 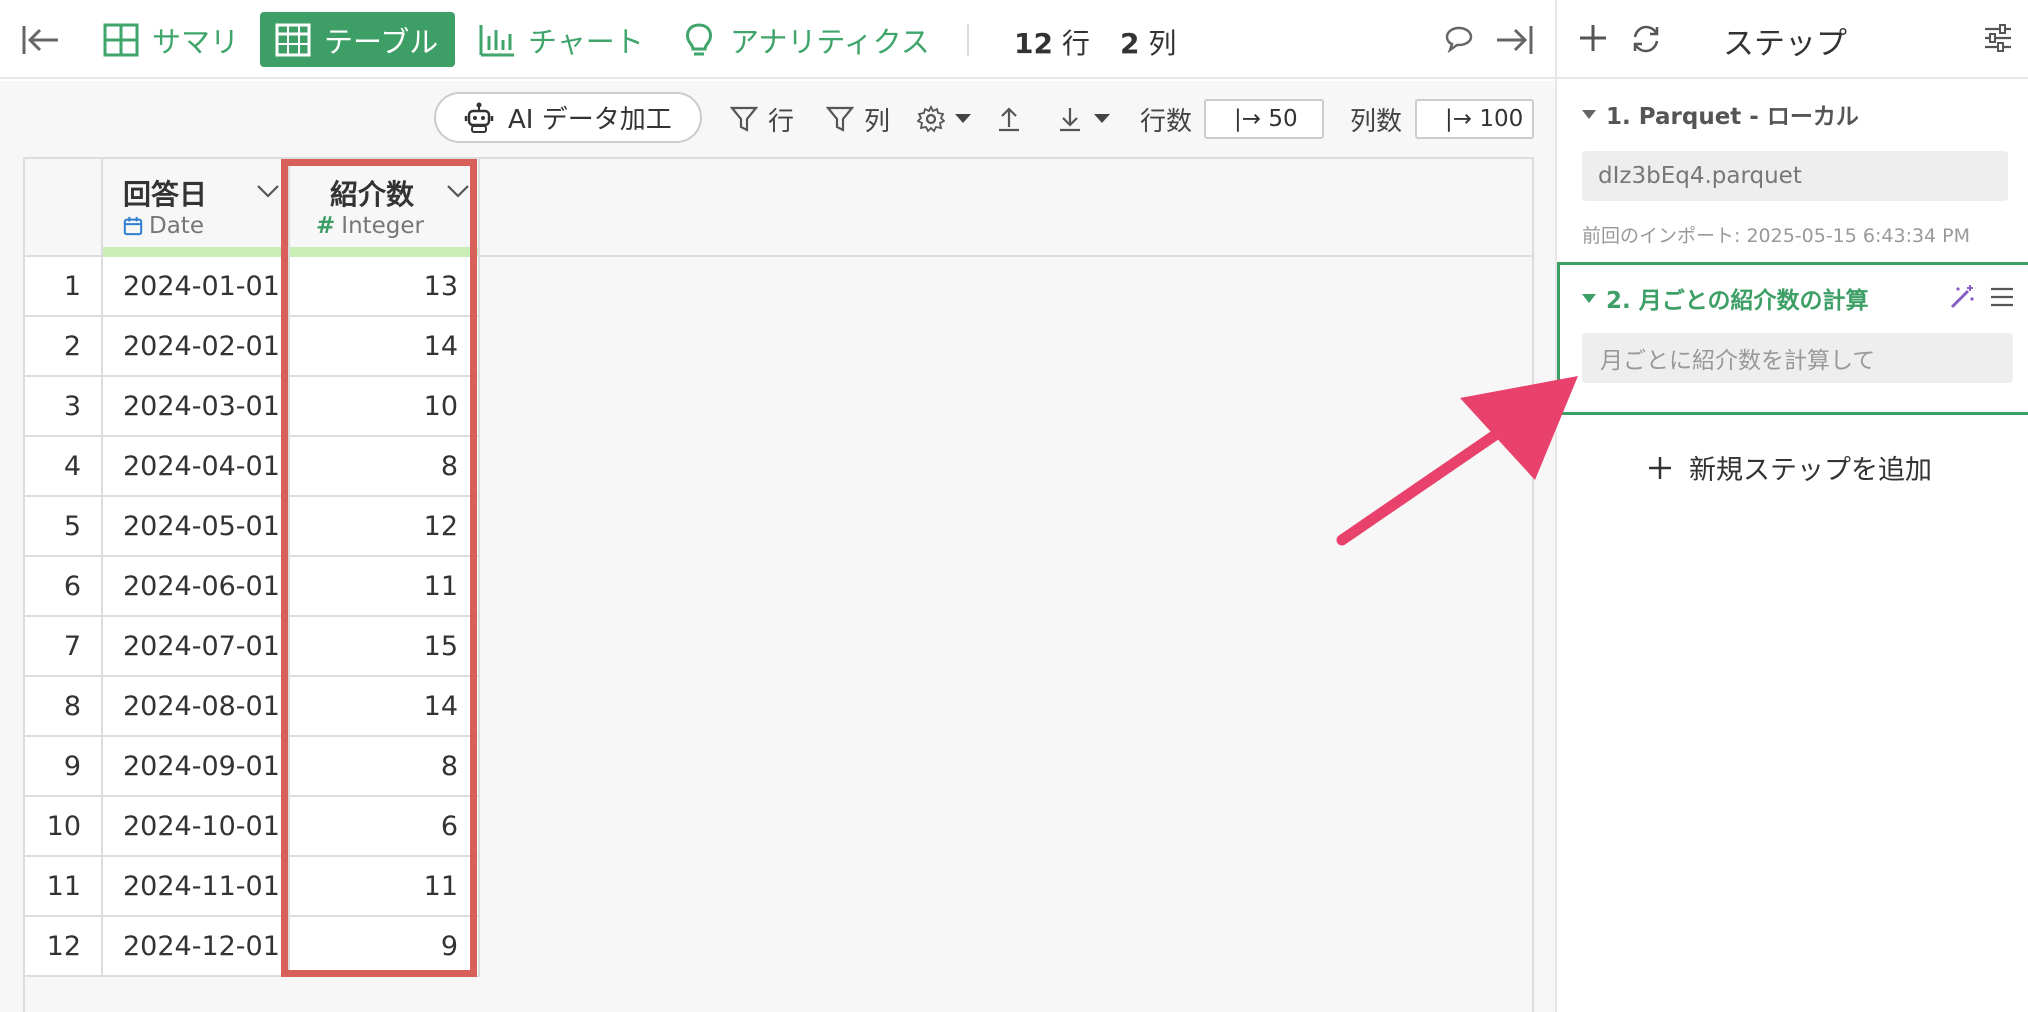 What do you see at coordinates (568, 117) in the screenshot?
I see `ai-data-processing-button: AI データ加工` at bounding box center [568, 117].